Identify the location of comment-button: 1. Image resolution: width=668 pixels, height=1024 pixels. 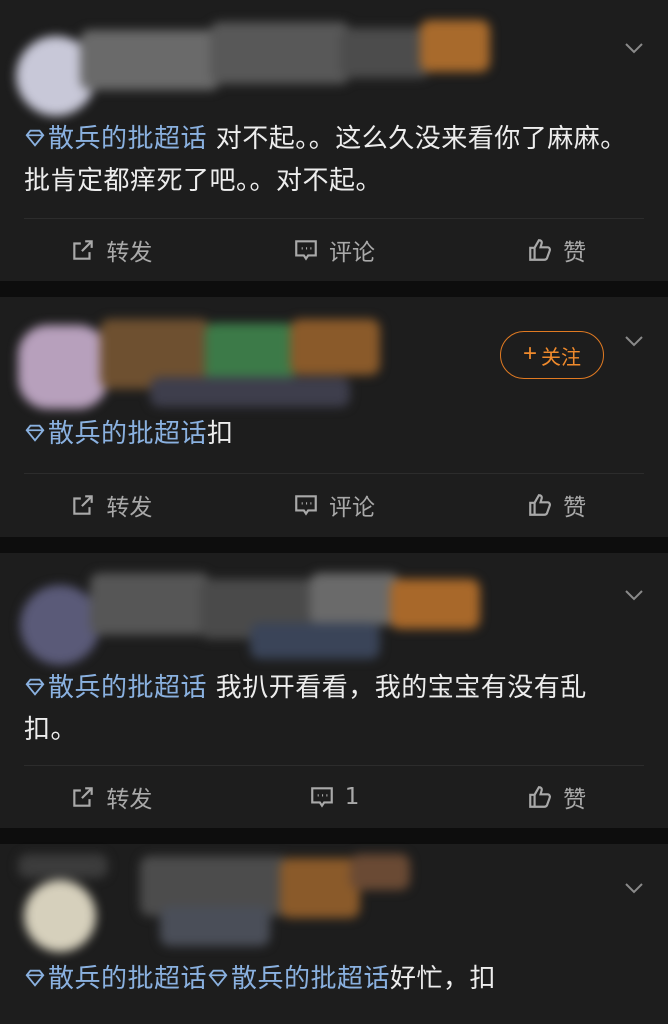
(334, 797).